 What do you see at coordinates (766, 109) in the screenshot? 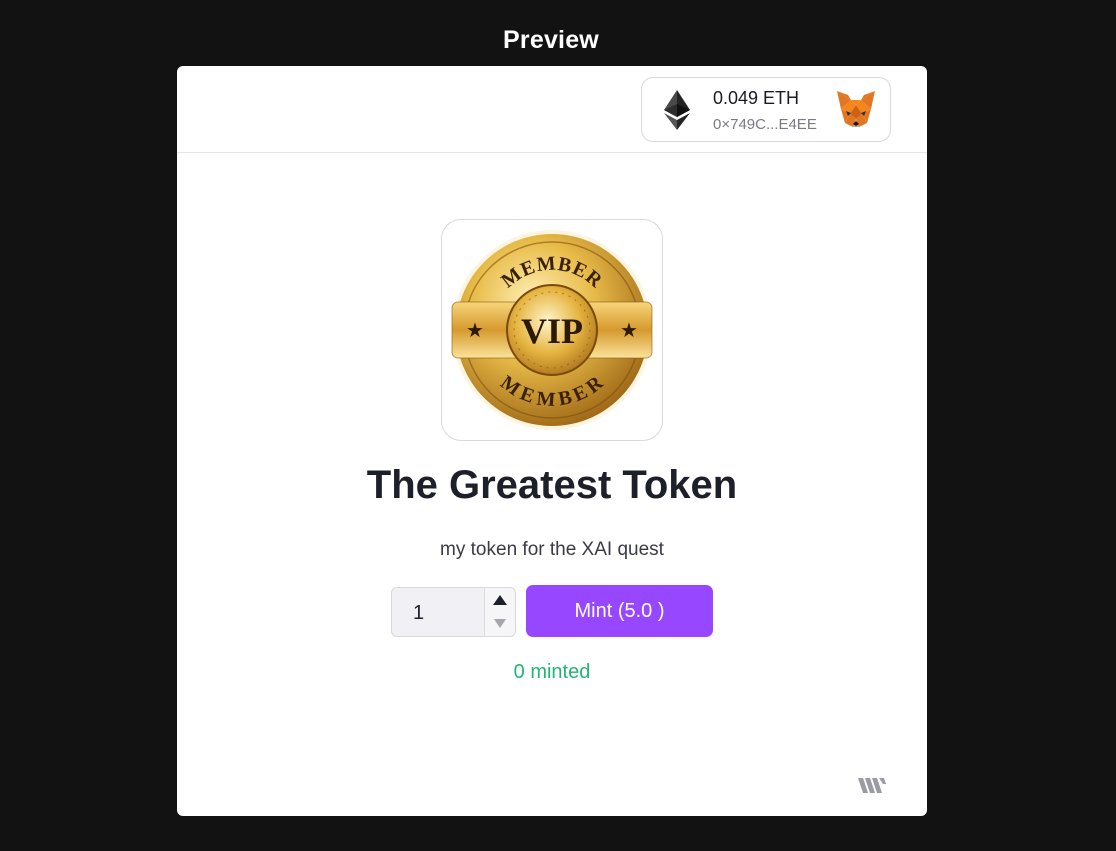
I see `wallet-button: 0.049 ETH 0×749C...E4EE` at bounding box center [766, 109].